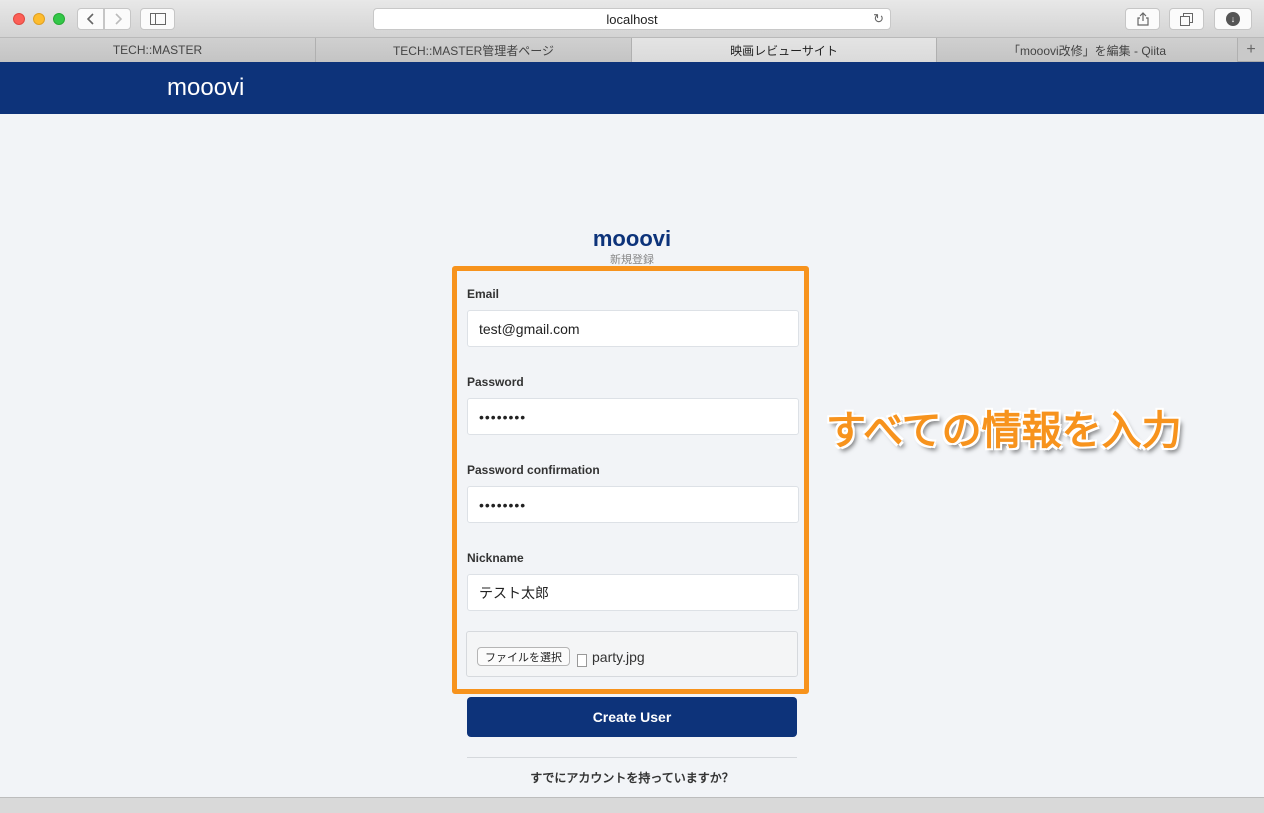  What do you see at coordinates (39, 19) in the screenshot?
I see `minimize-window-button` at bounding box center [39, 19].